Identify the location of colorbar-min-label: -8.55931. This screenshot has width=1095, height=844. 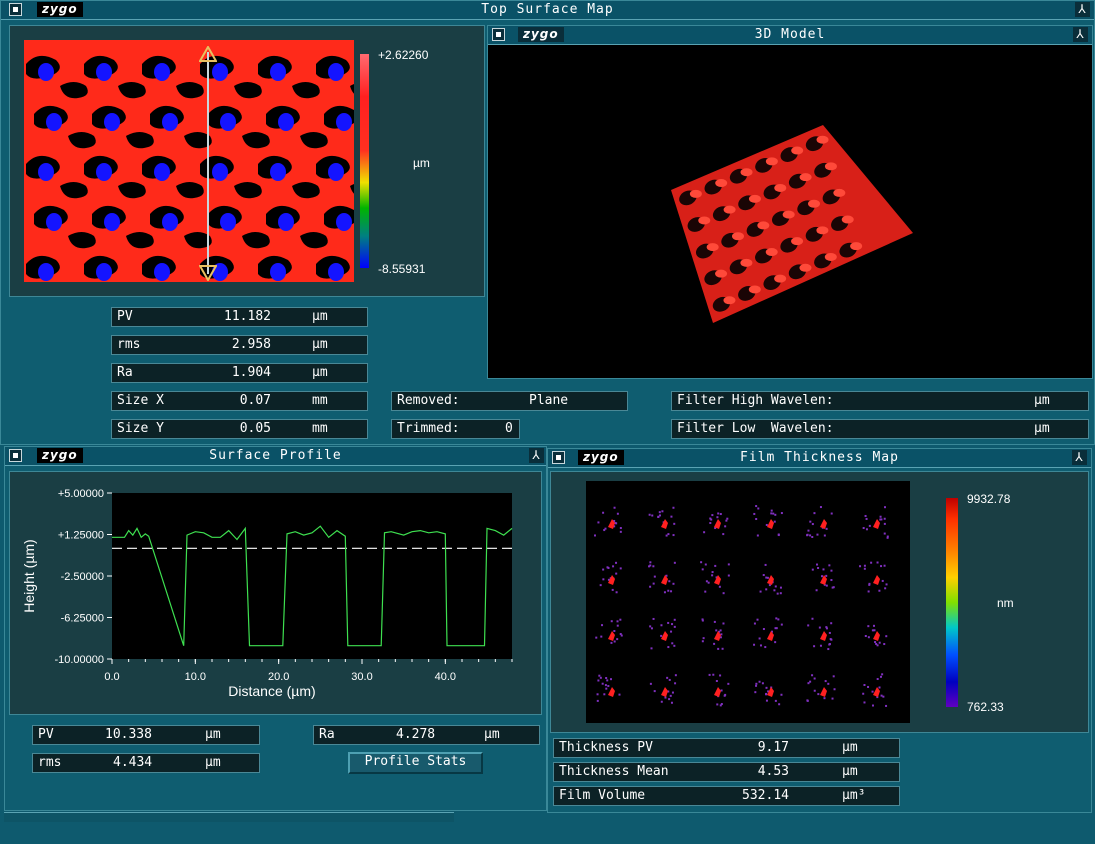
(402, 269).